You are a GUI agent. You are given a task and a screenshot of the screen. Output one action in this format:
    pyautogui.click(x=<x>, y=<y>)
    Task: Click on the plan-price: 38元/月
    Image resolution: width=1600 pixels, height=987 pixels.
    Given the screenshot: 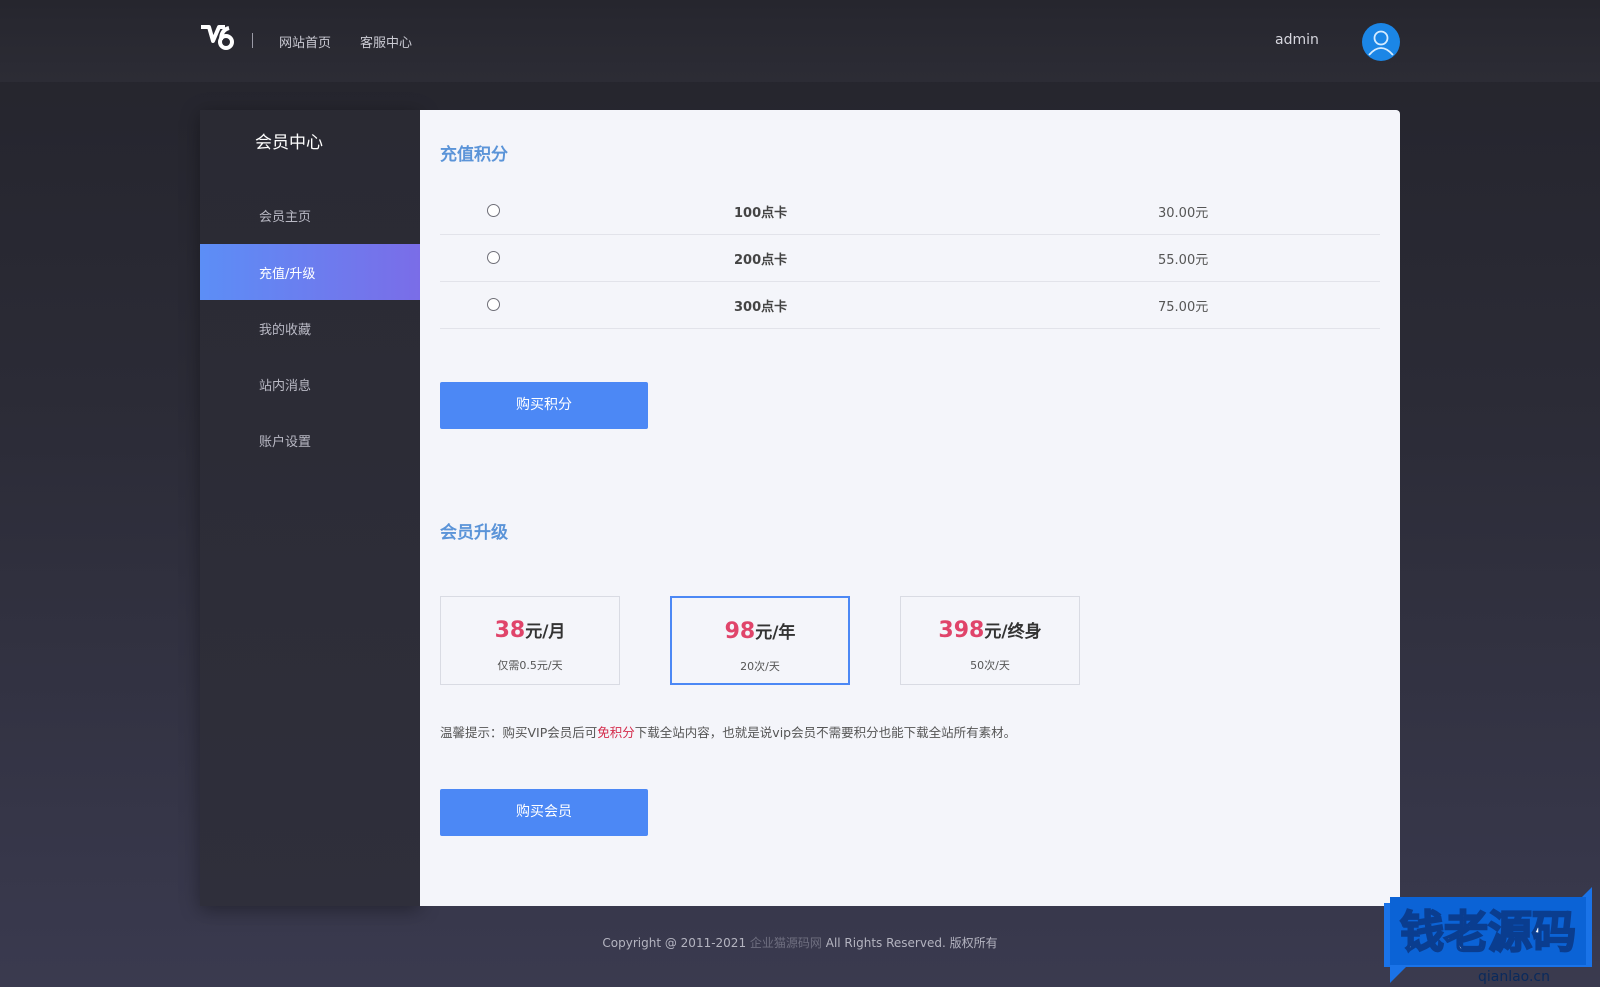 What is the action you would take?
    pyautogui.click(x=530, y=630)
    